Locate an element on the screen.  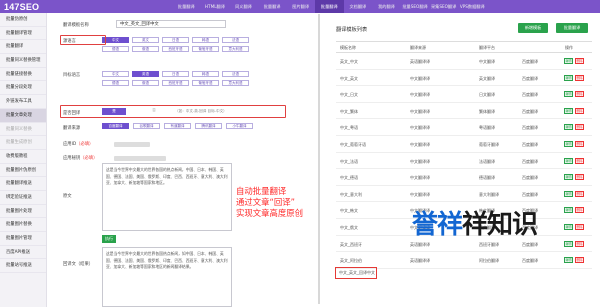
template-name-input: 中文_英文_回译中文 is located at coordinates (171, 24).